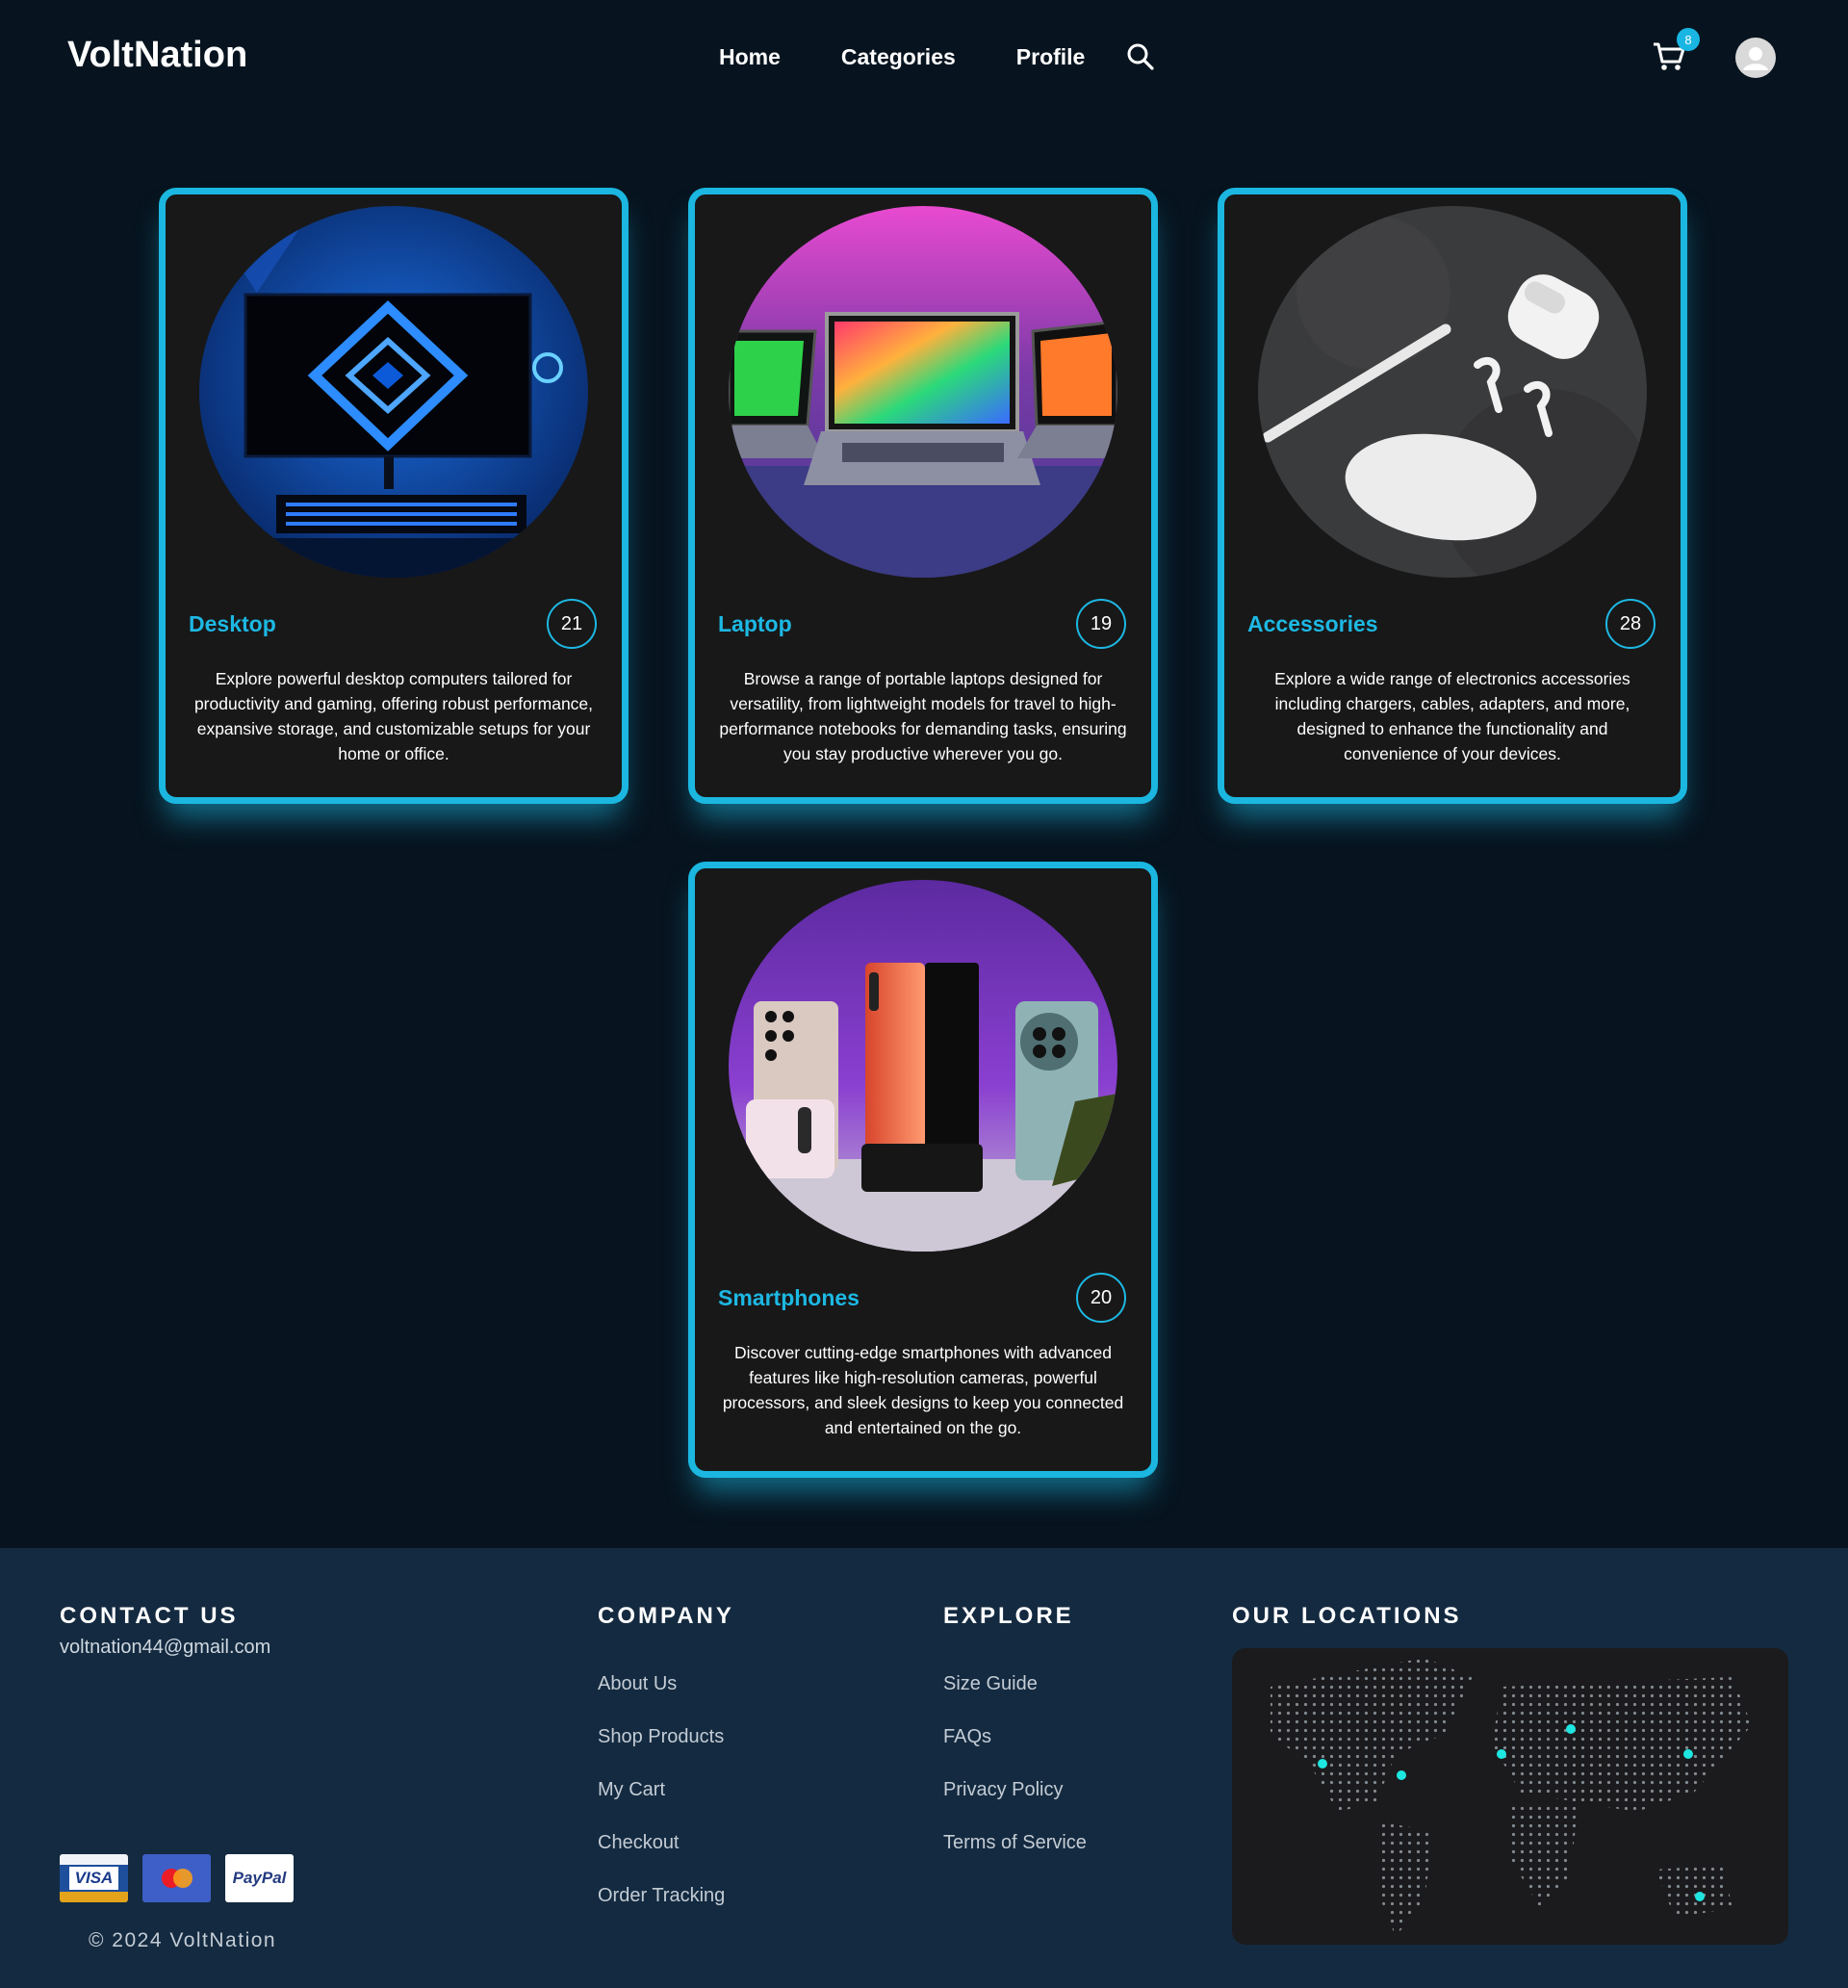 The image size is (1848, 1988). What do you see at coordinates (789, 1298) in the screenshot?
I see `category-title: Smartphones` at bounding box center [789, 1298].